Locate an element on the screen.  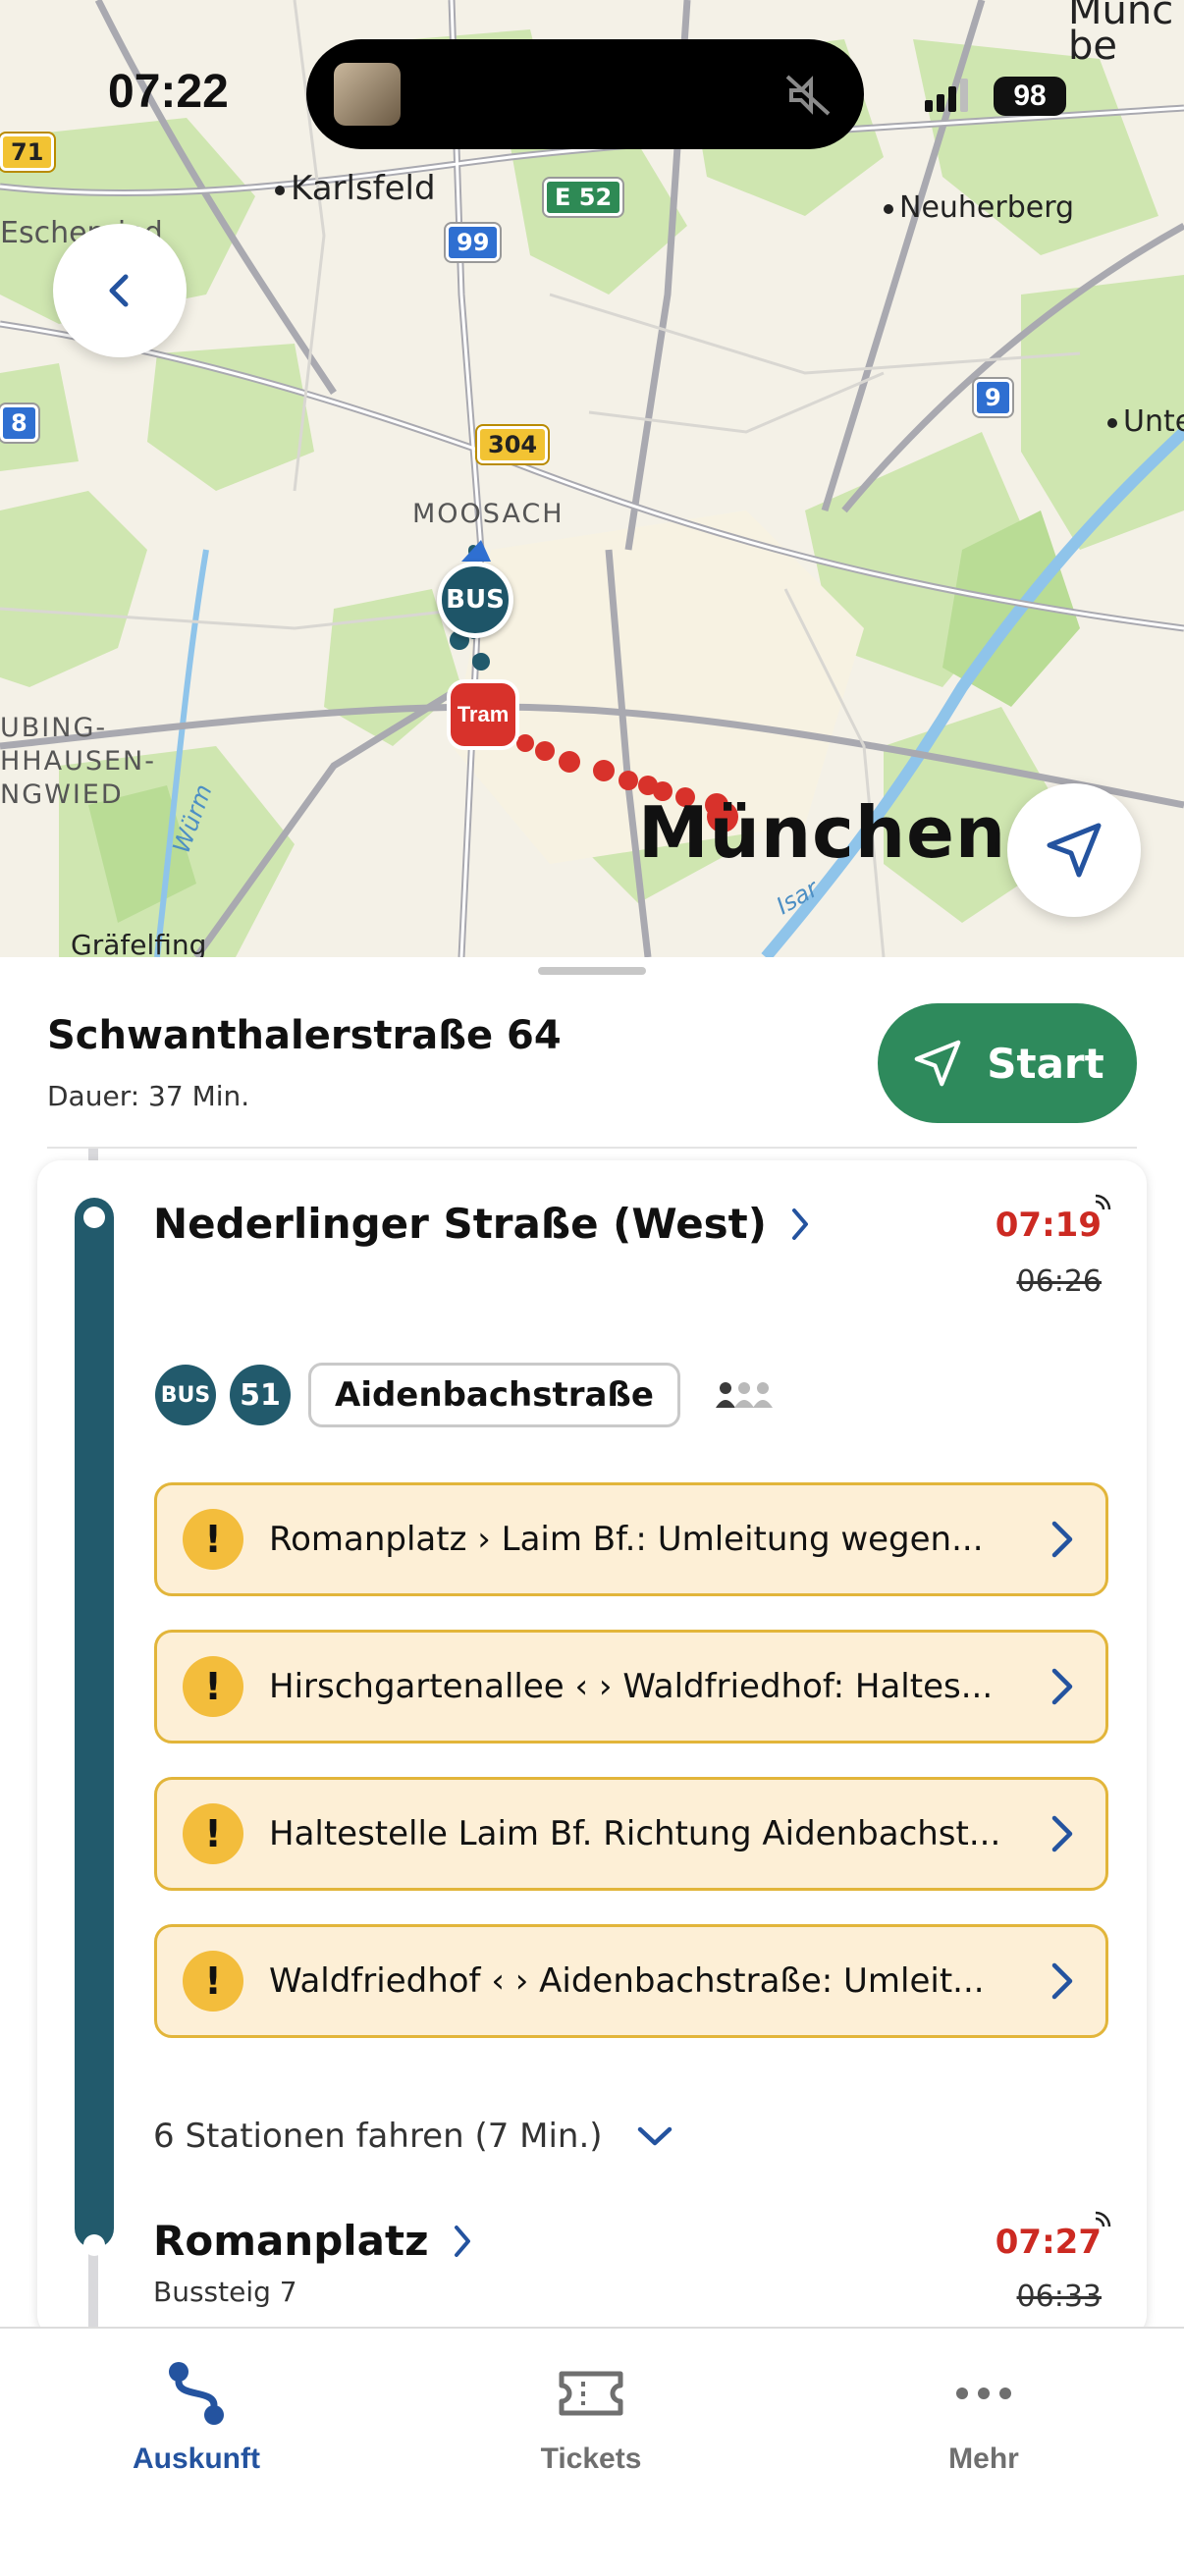
cellular-signal-icon is located at coordinates (947, 95).